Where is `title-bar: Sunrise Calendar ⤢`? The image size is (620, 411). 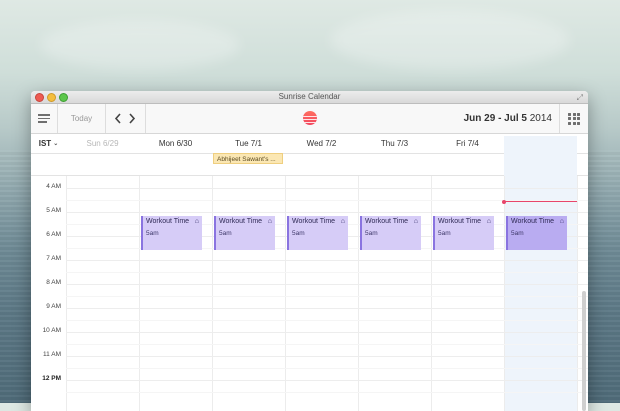
title-bar: Sunrise Calendar ⤢ is located at coordinates (309, 97).